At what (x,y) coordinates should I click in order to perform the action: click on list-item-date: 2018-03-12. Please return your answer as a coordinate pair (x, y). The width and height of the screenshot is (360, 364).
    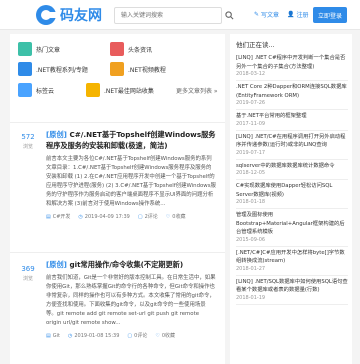
    Looking at the image, I should click on (251, 74).